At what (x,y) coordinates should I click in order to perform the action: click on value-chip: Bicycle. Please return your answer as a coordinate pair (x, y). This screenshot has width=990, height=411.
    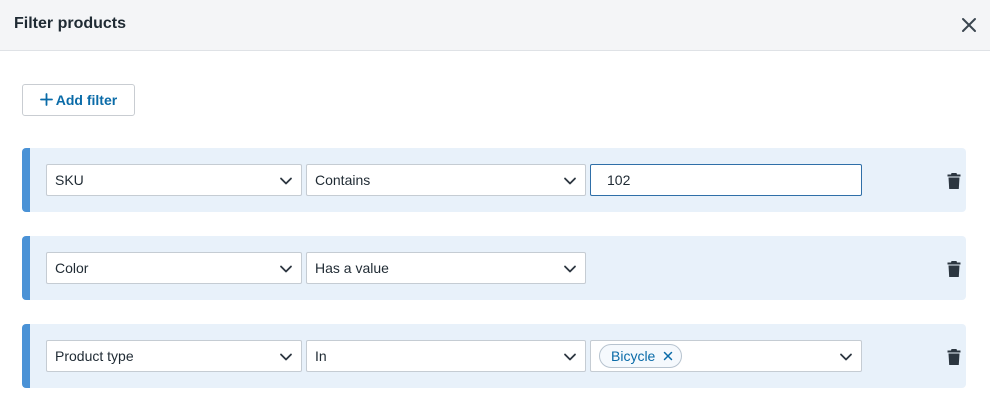
    Looking at the image, I should click on (641, 356).